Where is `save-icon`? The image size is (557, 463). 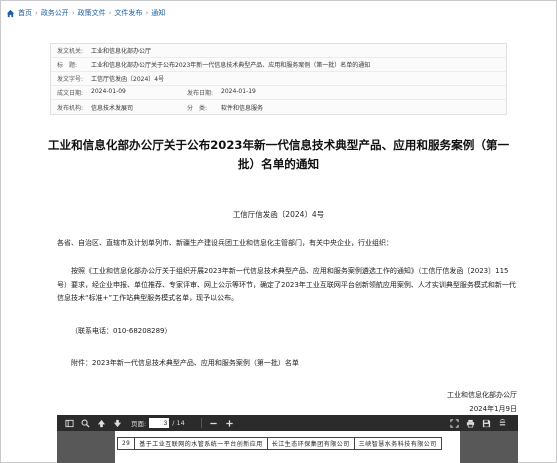 save-icon is located at coordinates (486, 423).